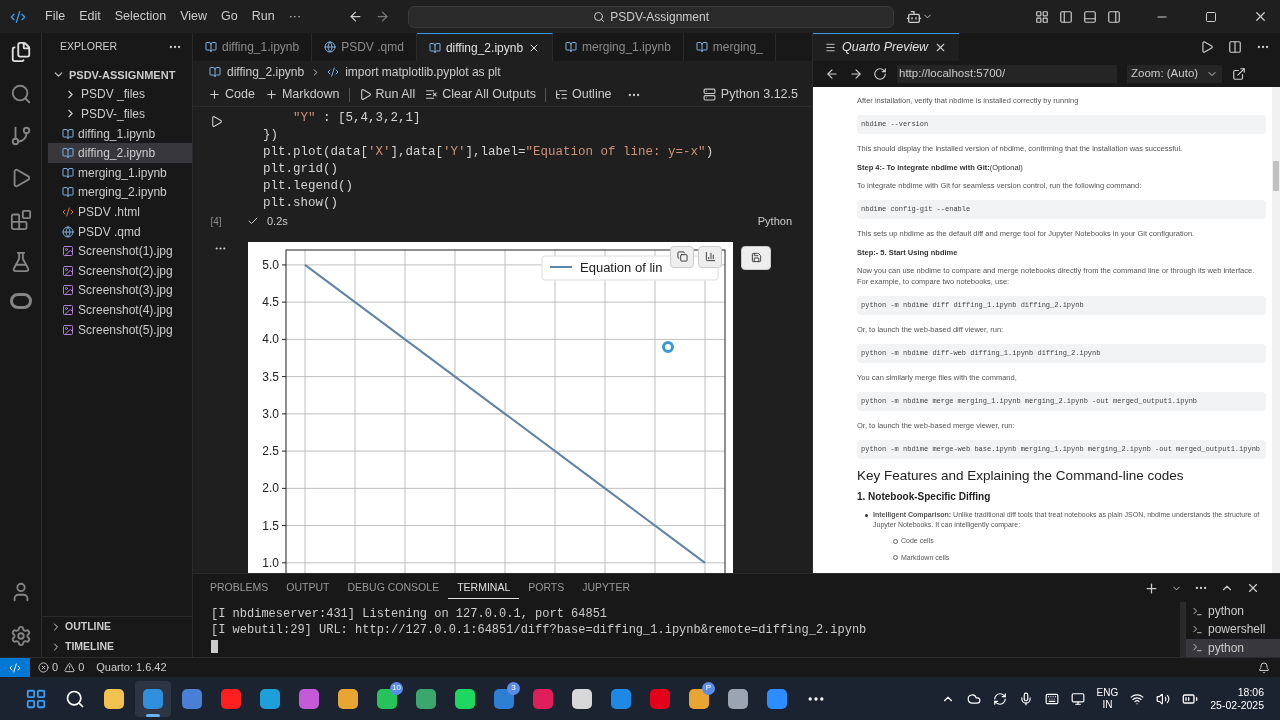  Describe the element at coordinates (20, 220) in the screenshot. I see `extensions-icon` at that location.